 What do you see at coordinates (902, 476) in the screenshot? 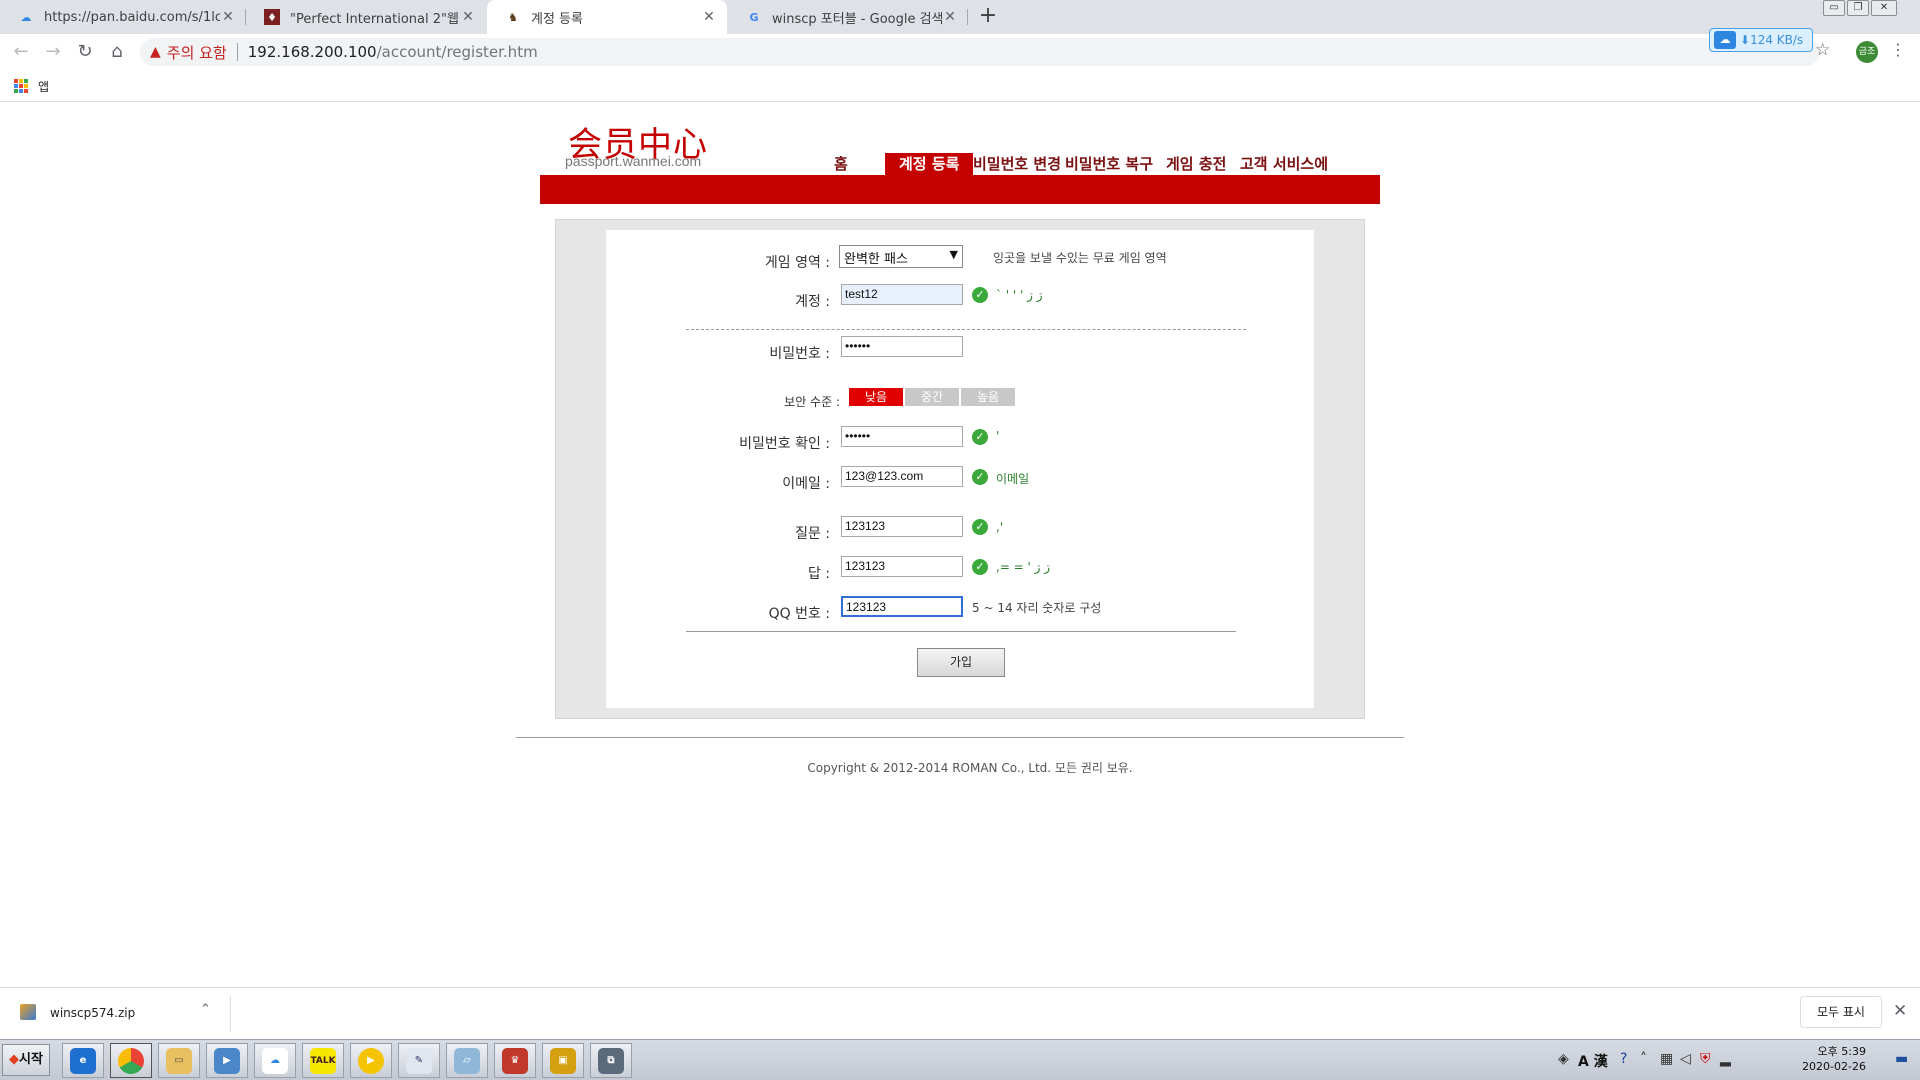
I see `email-input: 123@123.com` at bounding box center [902, 476].